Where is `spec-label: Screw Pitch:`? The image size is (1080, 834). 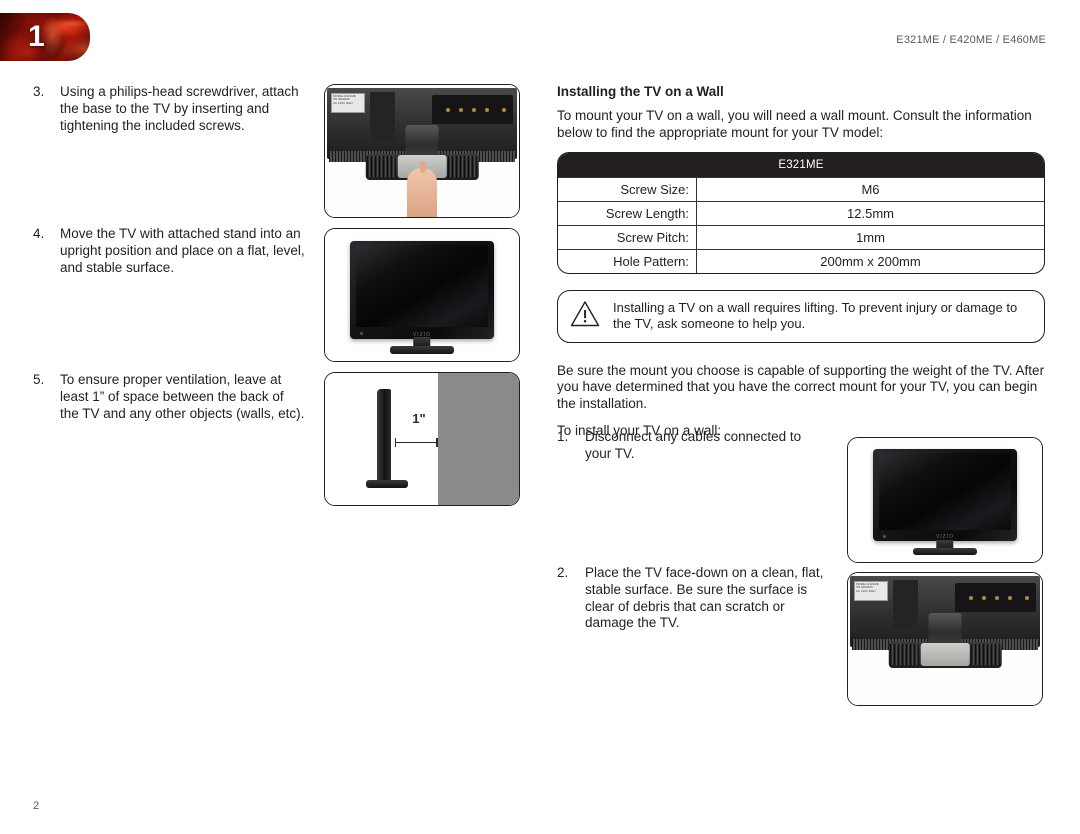 spec-label: Screw Pitch: is located at coordinates (627, 237).